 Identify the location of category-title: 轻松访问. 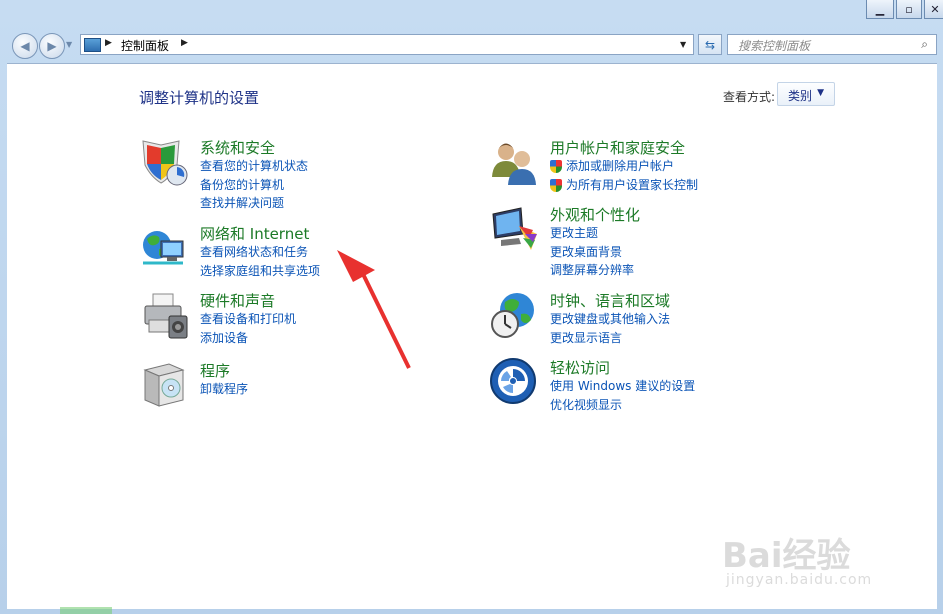
(580, 367).